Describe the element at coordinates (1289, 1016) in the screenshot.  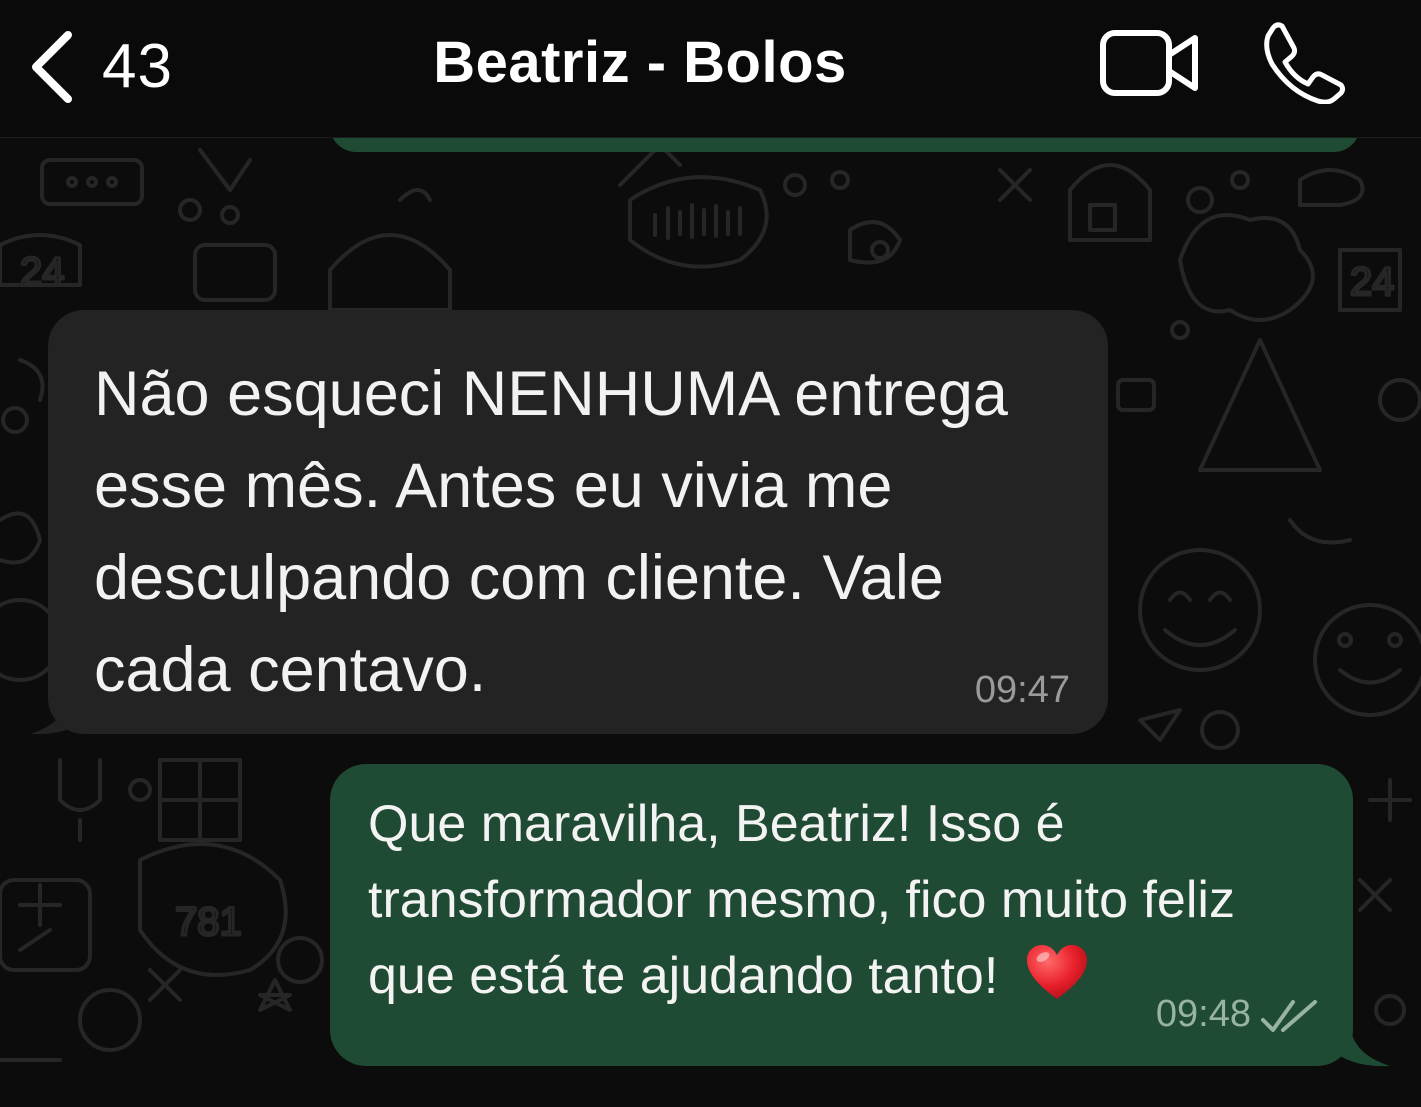
I see `double-check-icon` at that location.